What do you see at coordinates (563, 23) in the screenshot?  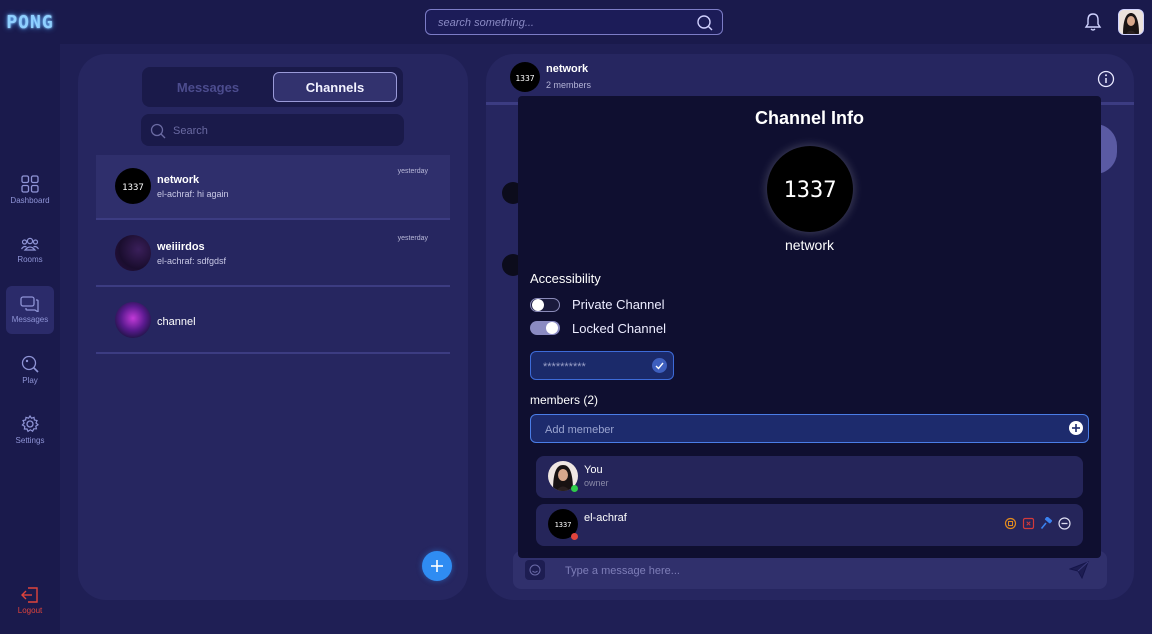 I see `global-search-input` at bounding box center [563, 23].